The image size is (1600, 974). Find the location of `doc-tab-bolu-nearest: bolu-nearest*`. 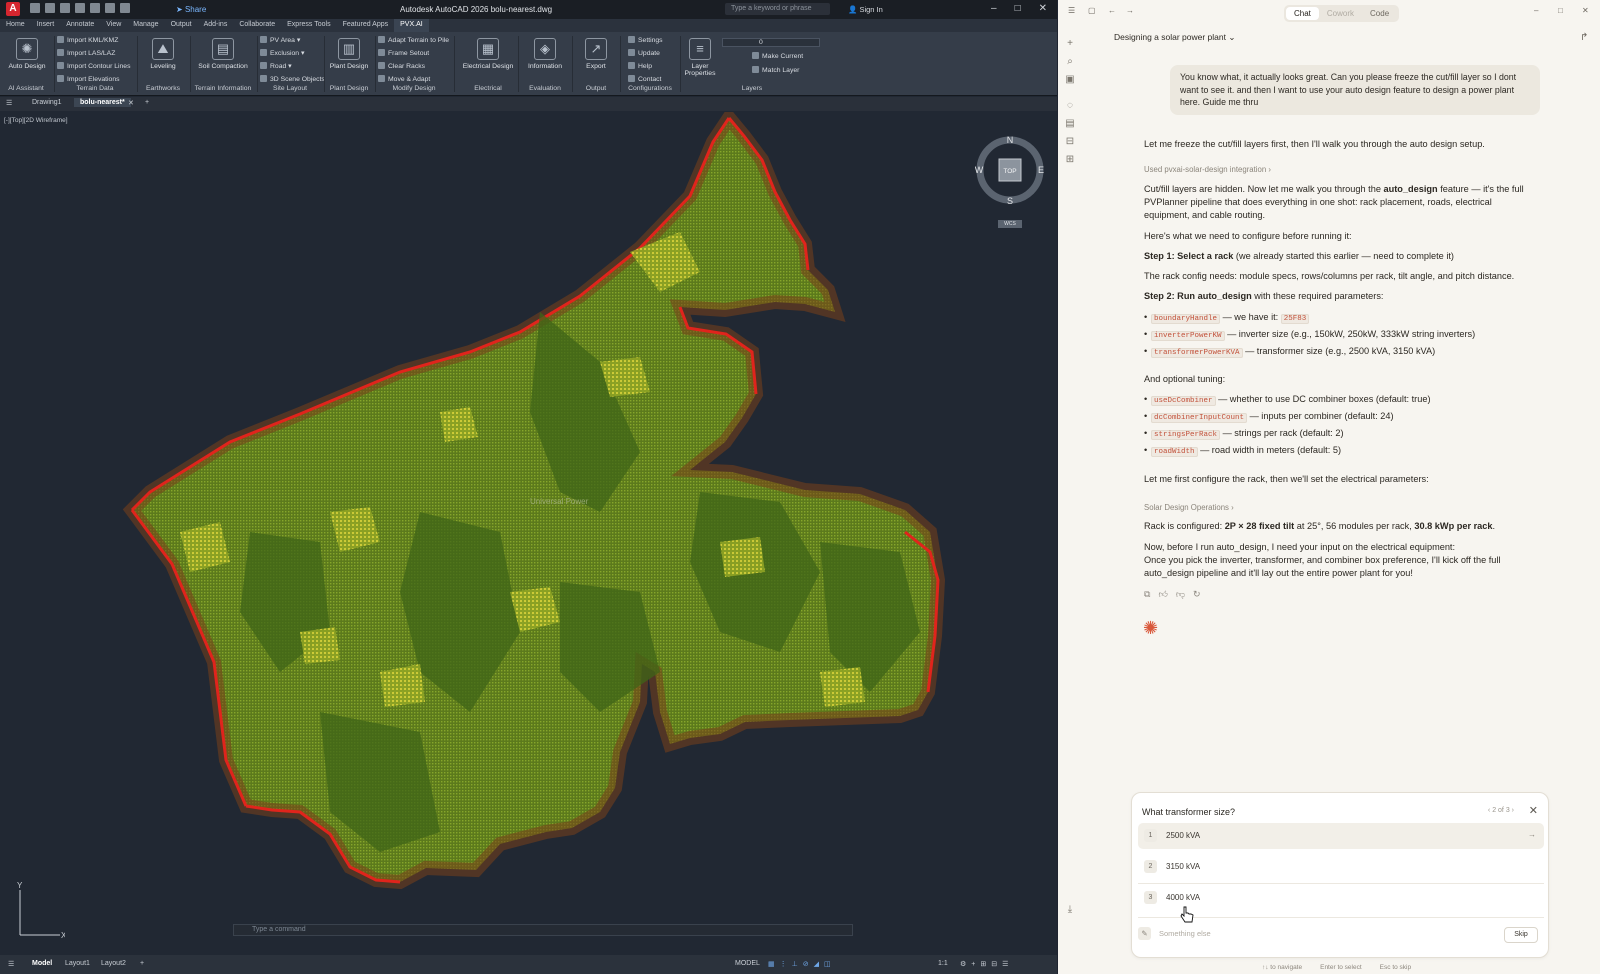

doc-tab-bolu-nearest: bolu-nearest* is located at coordinates (102, 102).